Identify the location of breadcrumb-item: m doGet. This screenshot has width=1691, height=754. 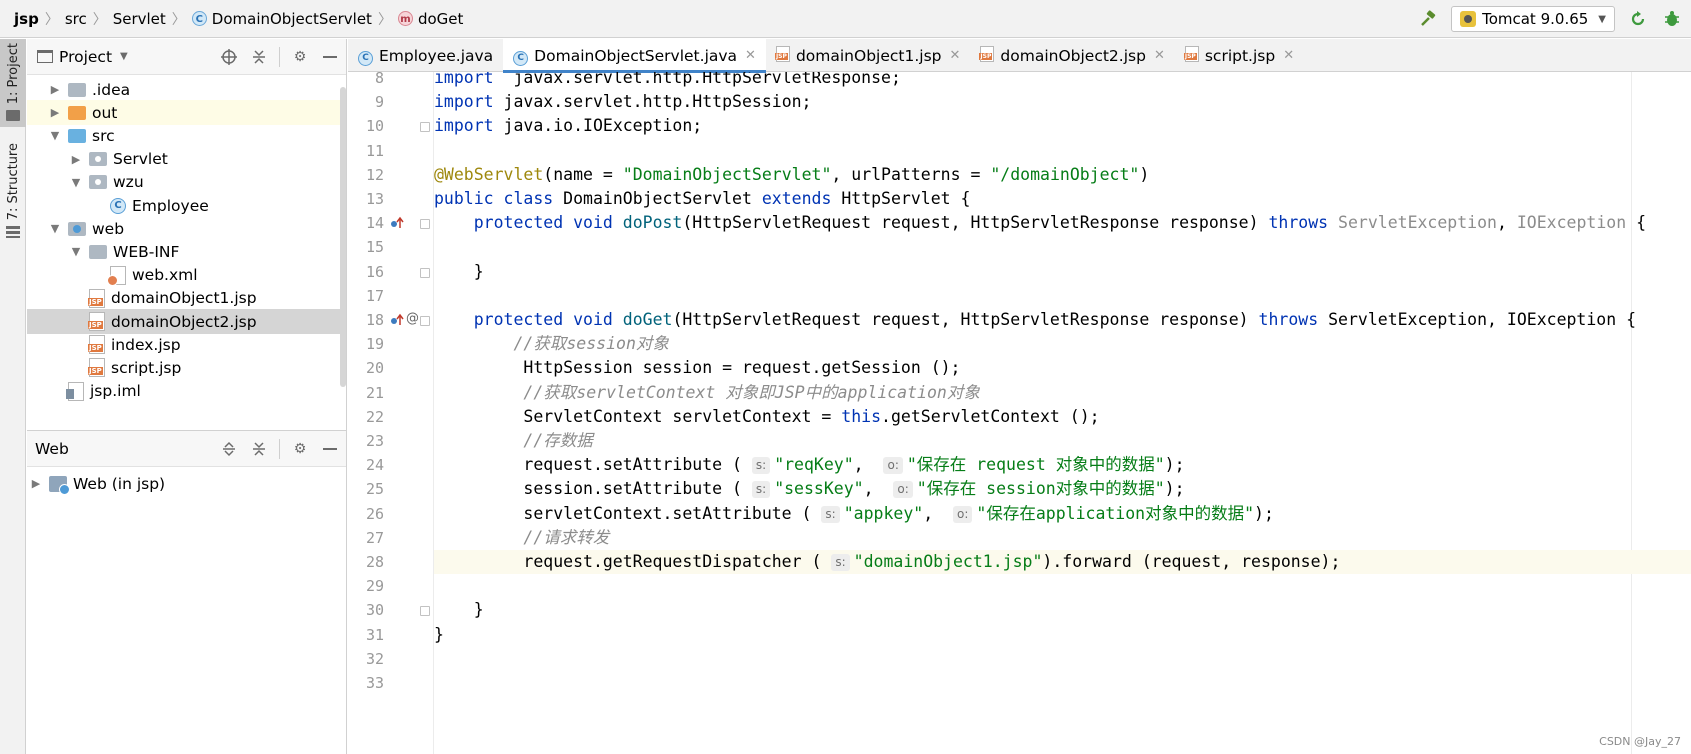
(430, 19).